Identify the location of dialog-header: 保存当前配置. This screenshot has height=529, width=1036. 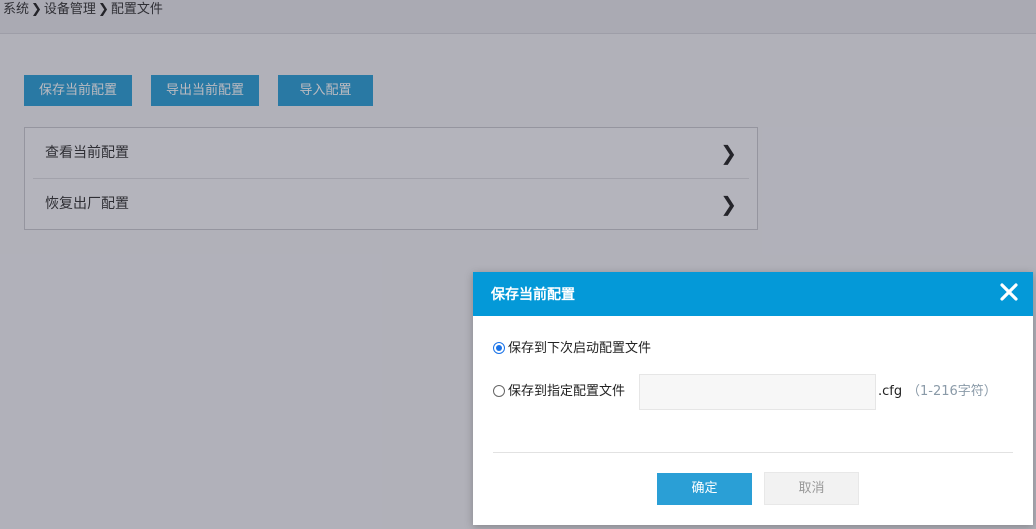
(753, 294).